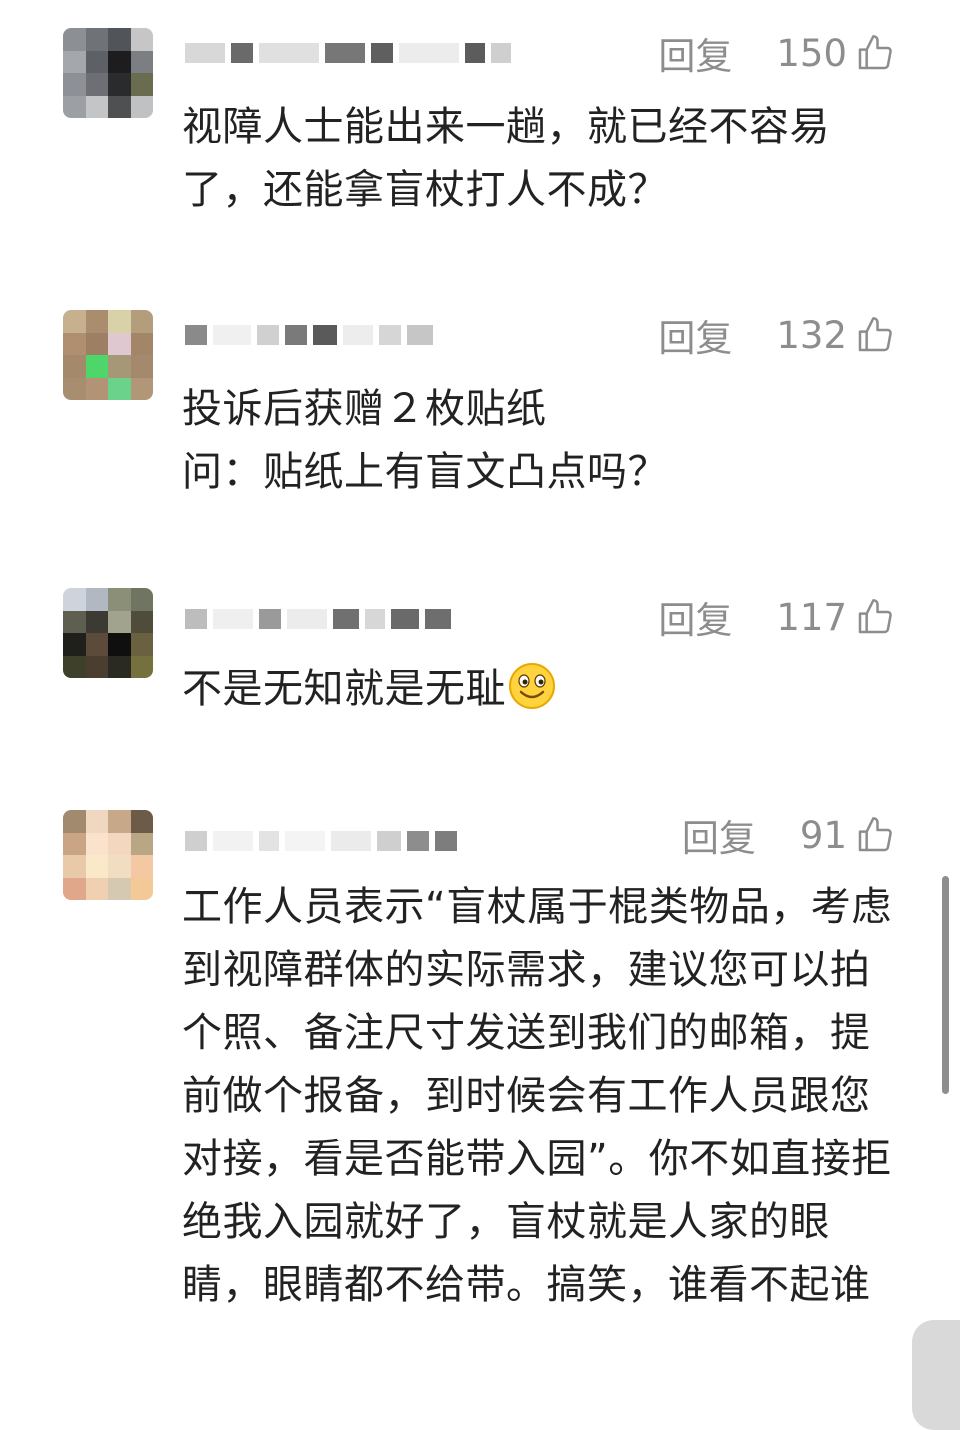  Describe the element at coordinates (344, 689) in the screenshot. I see `comment-text-body: 不是无知就是无耻` at that location.